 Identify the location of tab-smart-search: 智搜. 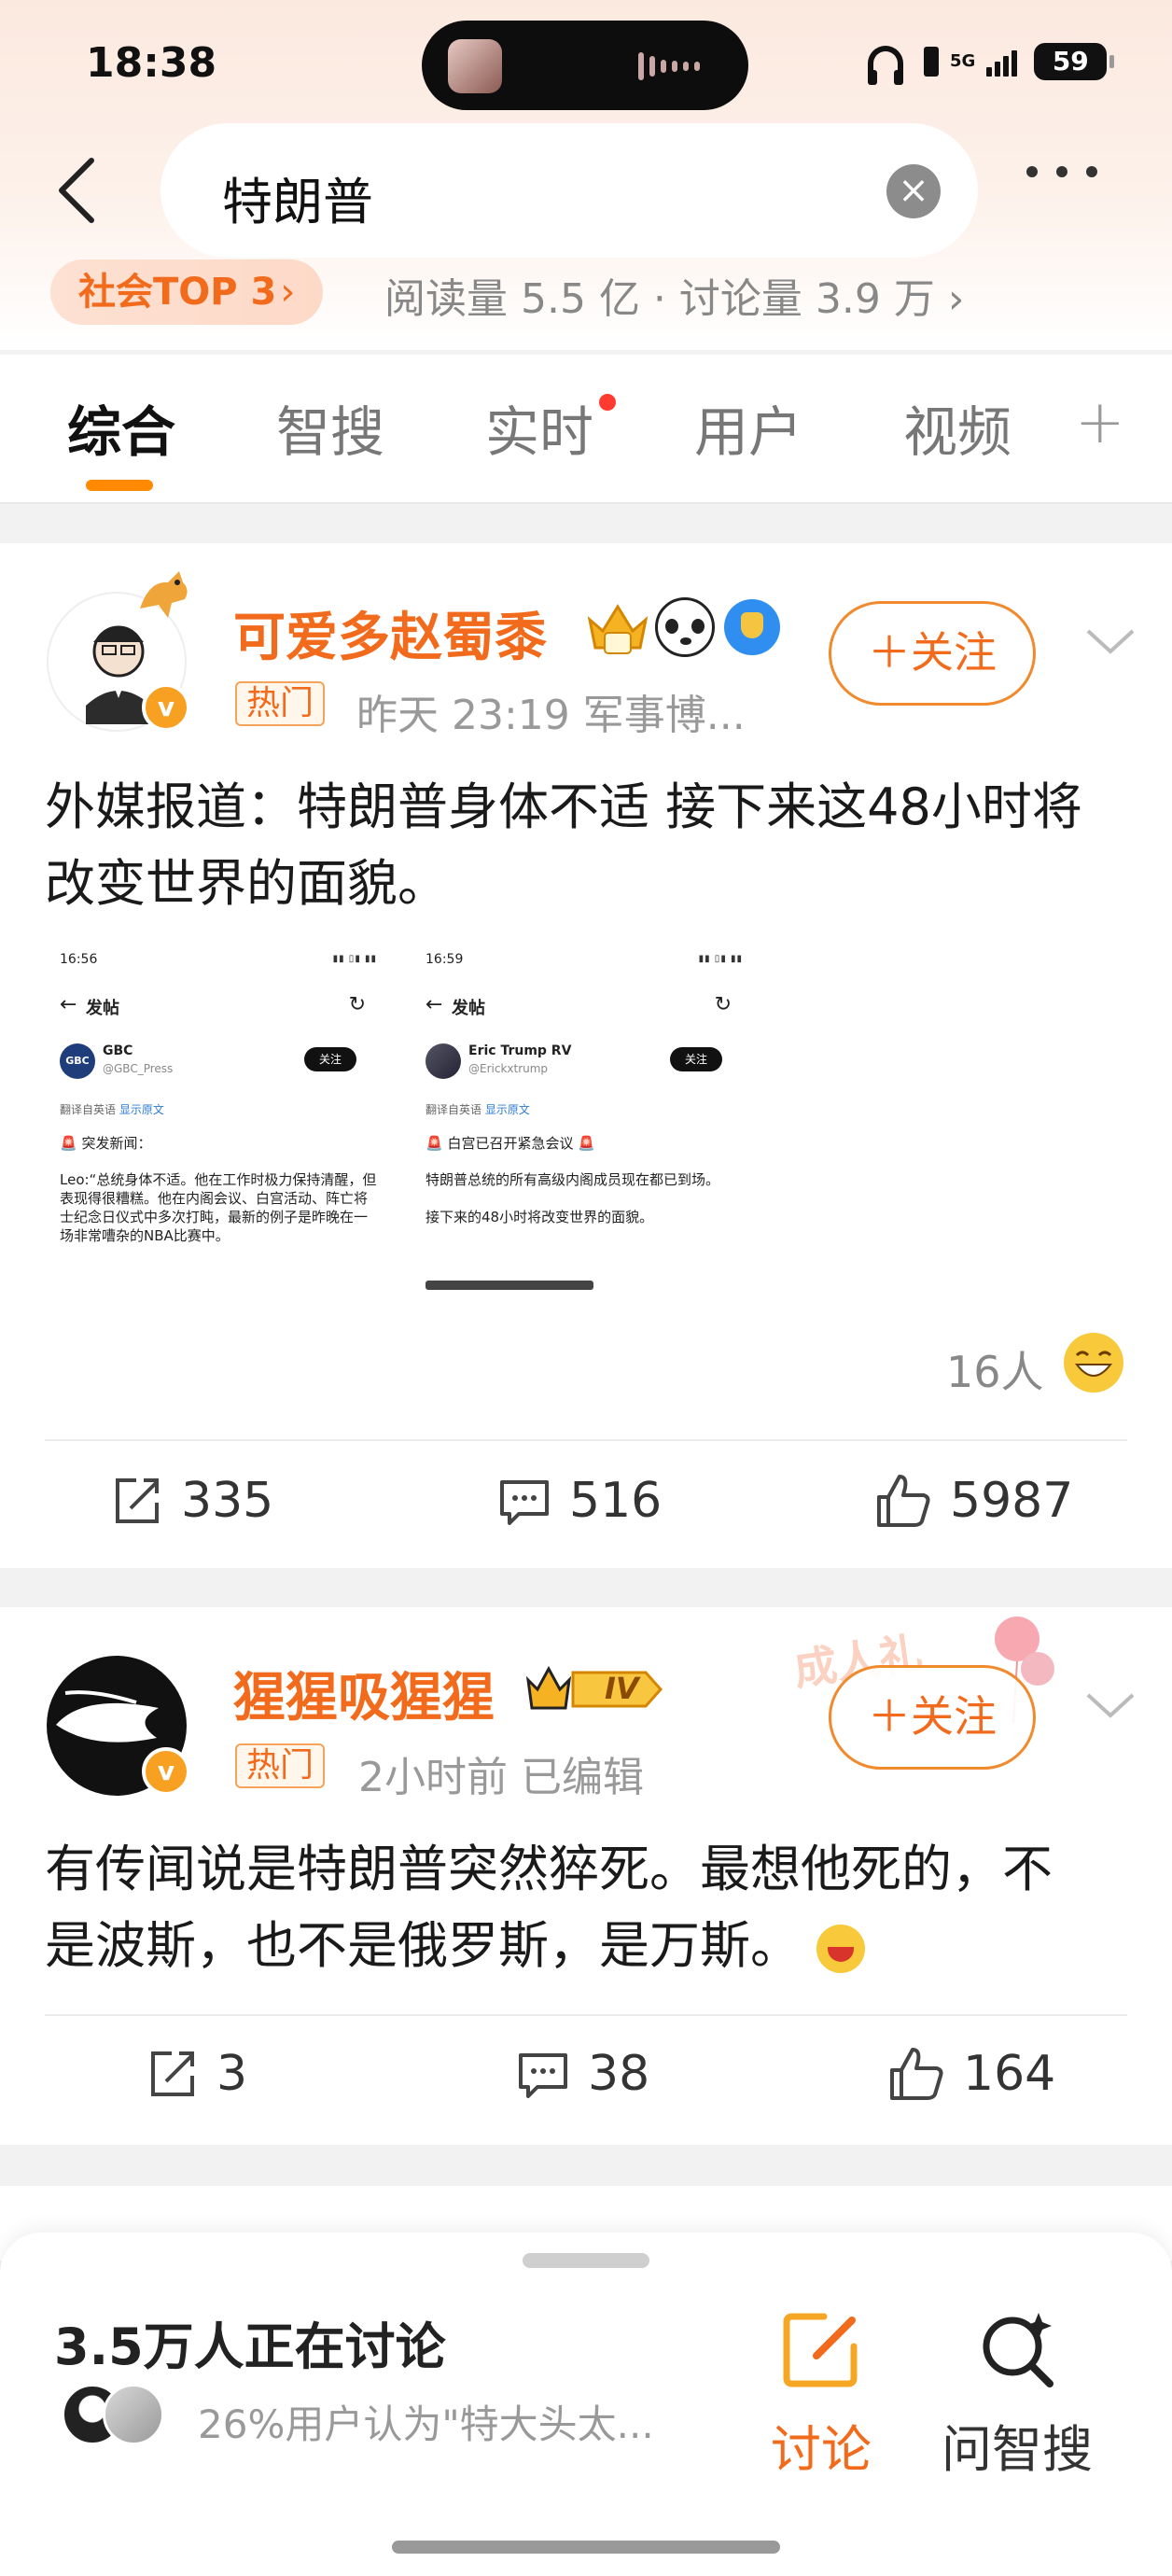
(330, 427).